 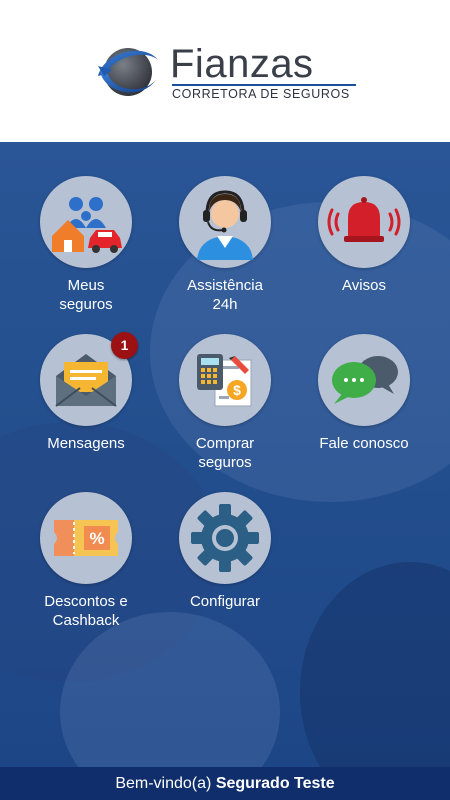 I want to click on chat-bubbles-icon, so click(x=365, y=380).